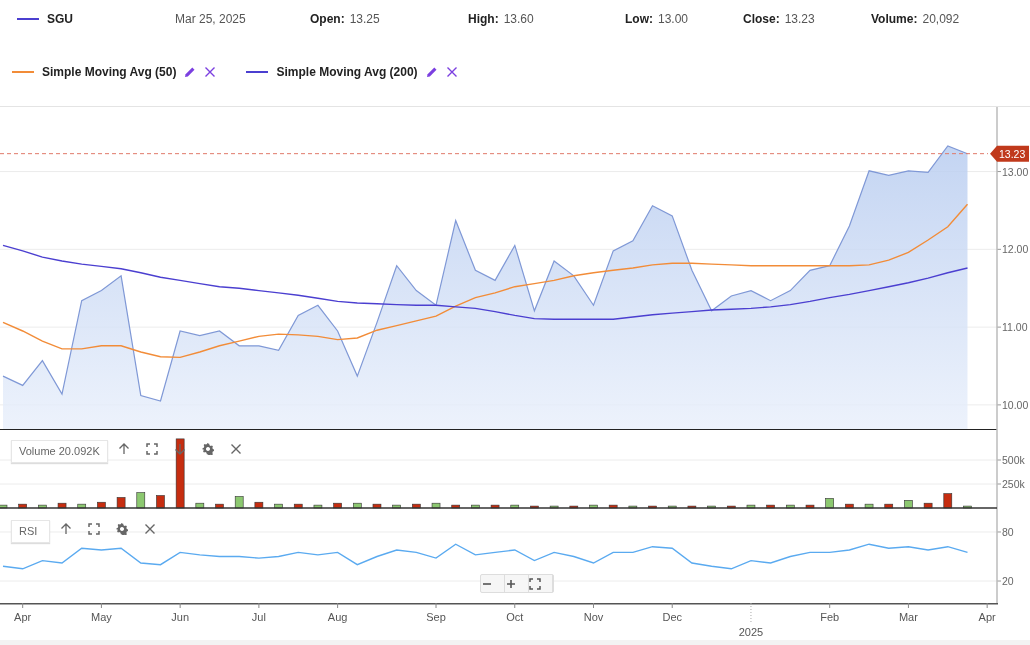  Describe the element at coordinates (593, 617) in the screenshot. I see `axis-tick-label: Nov` at that location.